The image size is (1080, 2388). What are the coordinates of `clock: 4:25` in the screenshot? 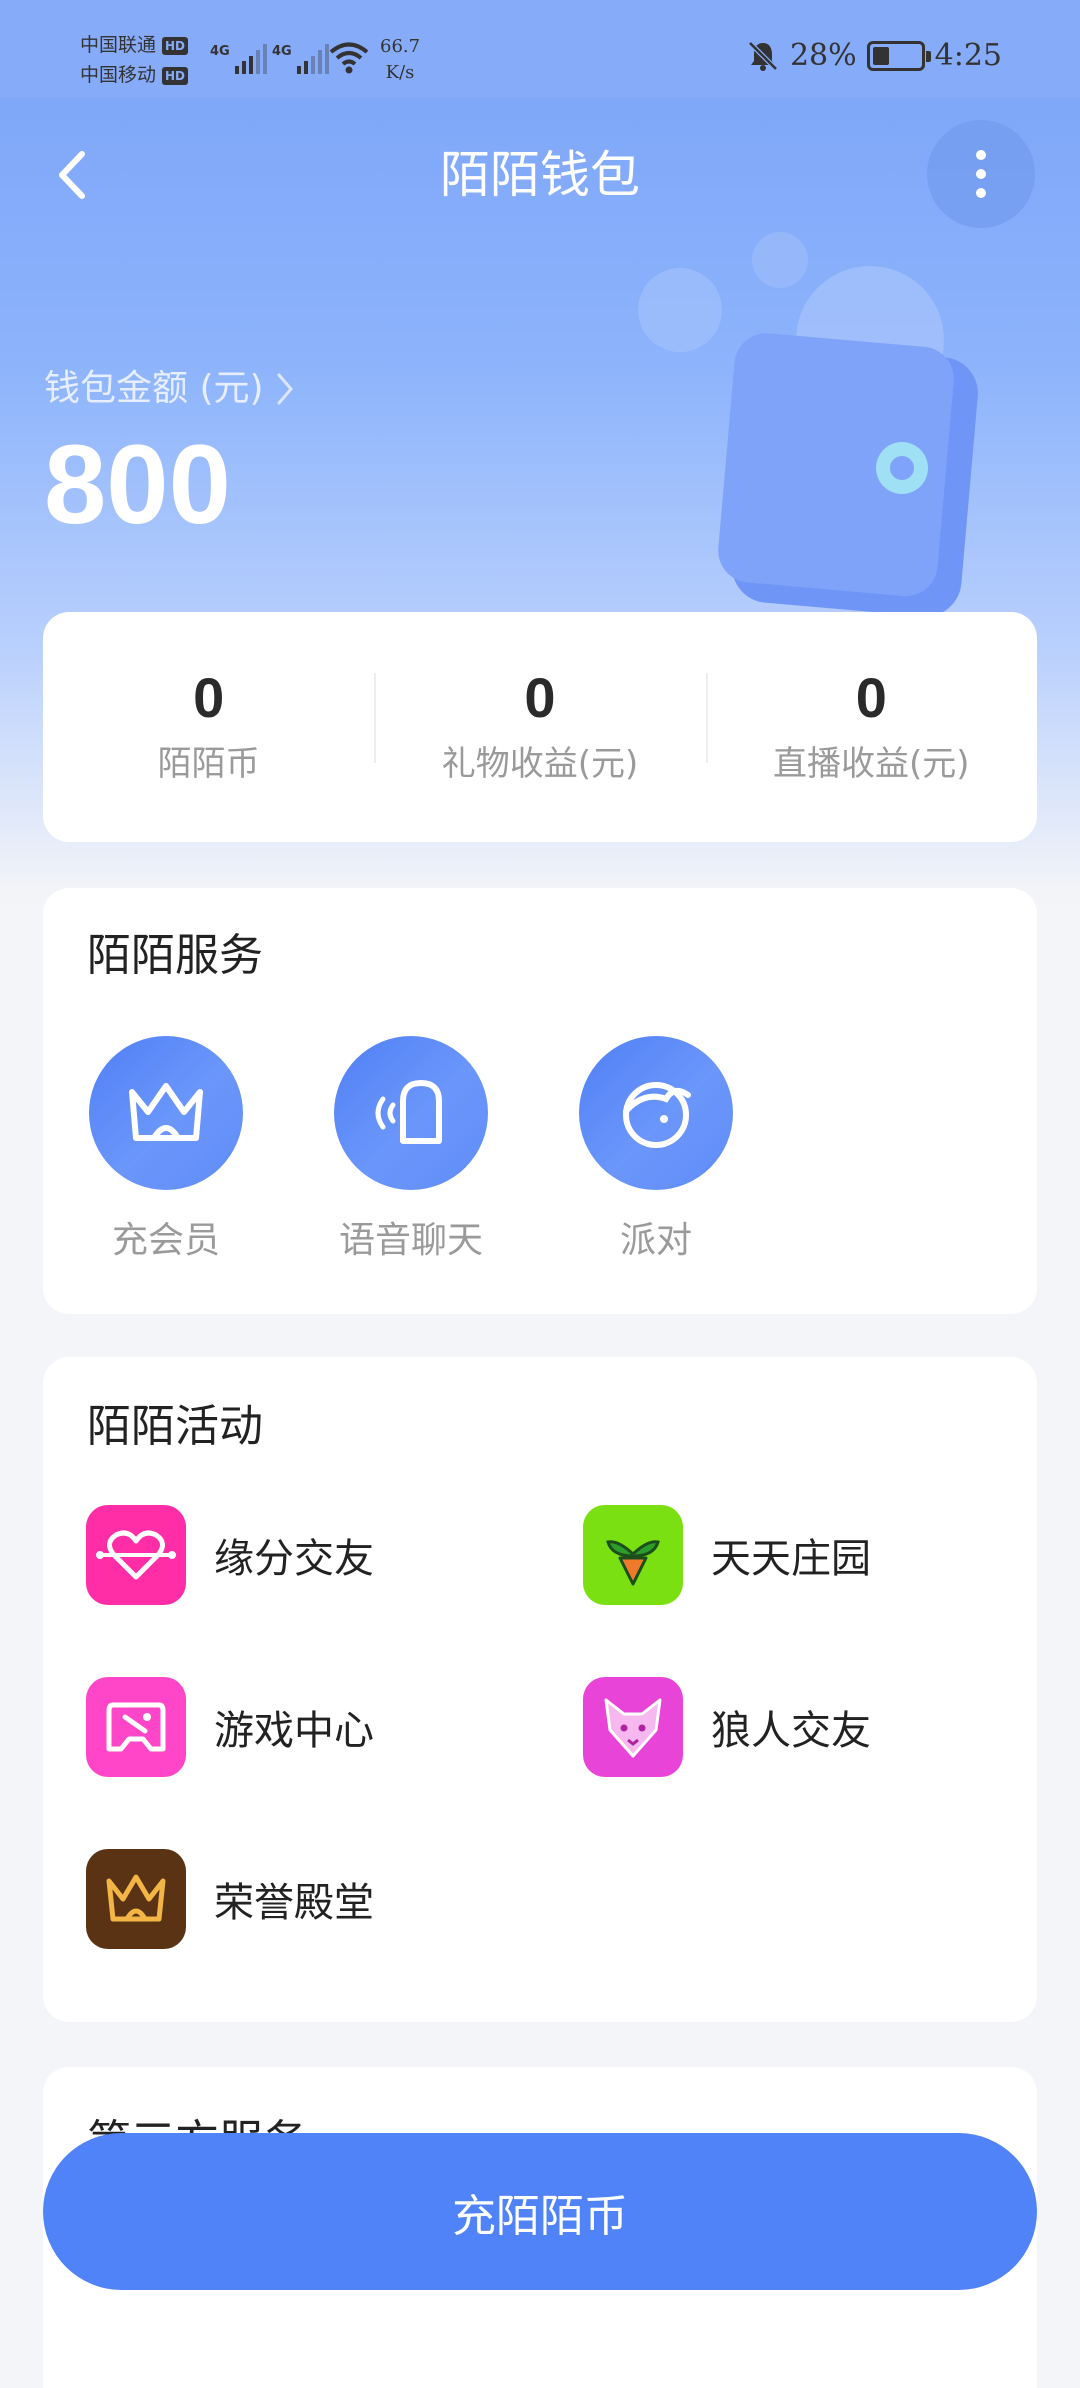 It's located at (968, 55).